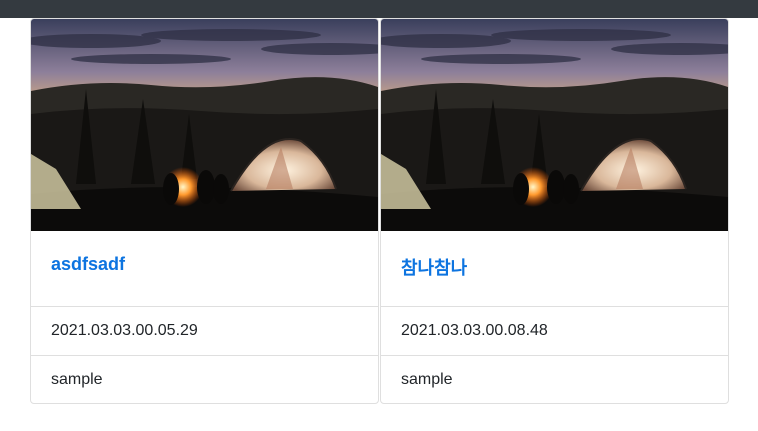 The height and width of the screenshot is (431, 758). Describe the element at coordinates (434, 267) in the screenshot. I see `post-title-link: 참나참나` at that location.